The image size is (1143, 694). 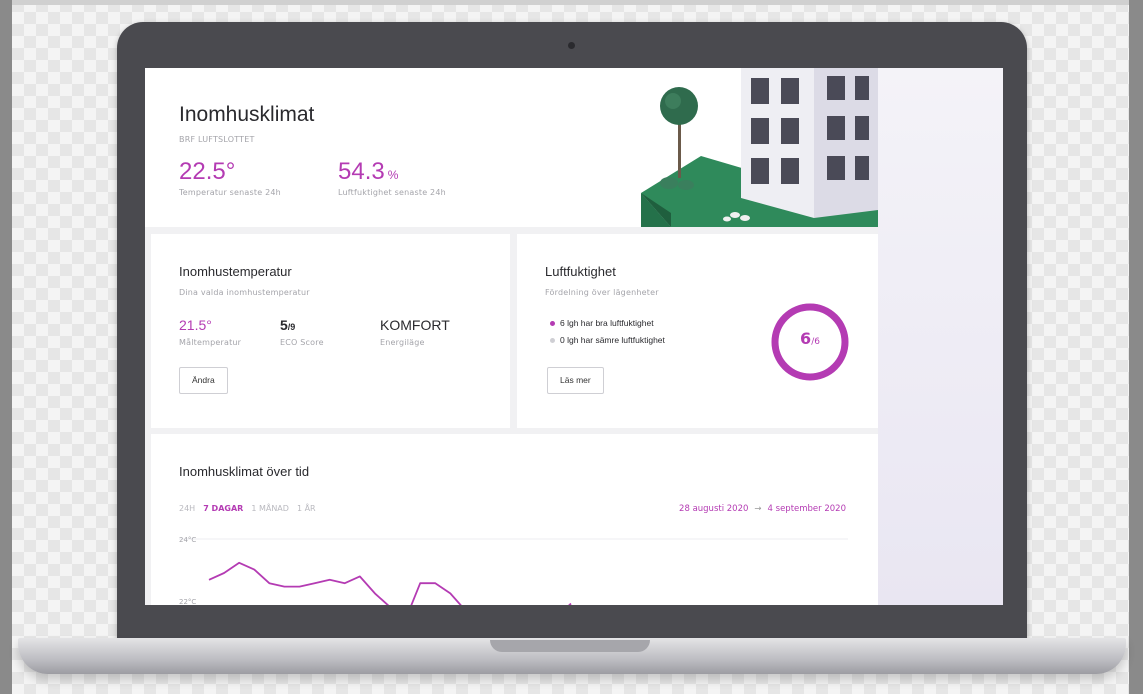 I want to click on frame-right-edge, so click(x=1136, y=347).